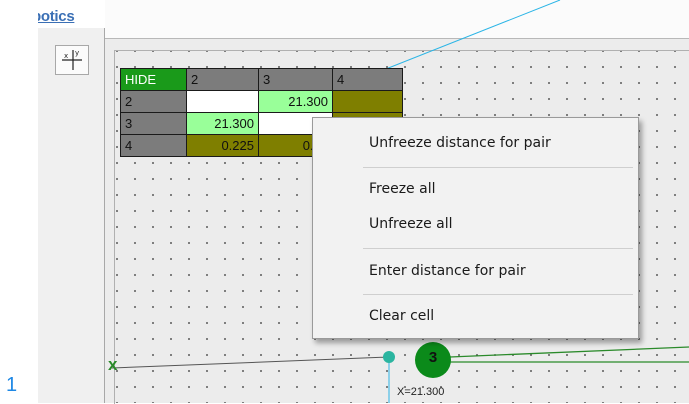 The image size is (689, 404). I want to click on menu-item-freeze-all: Freeze all, so click(402, 189).